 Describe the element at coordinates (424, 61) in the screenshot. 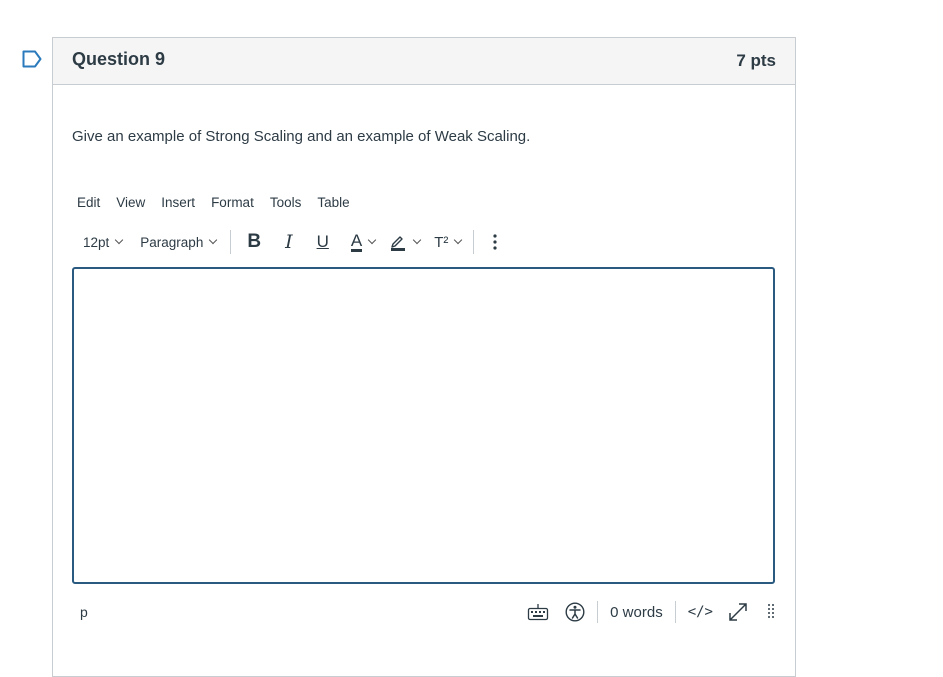

I see `question-header: Question 9 7 pts` at that location.